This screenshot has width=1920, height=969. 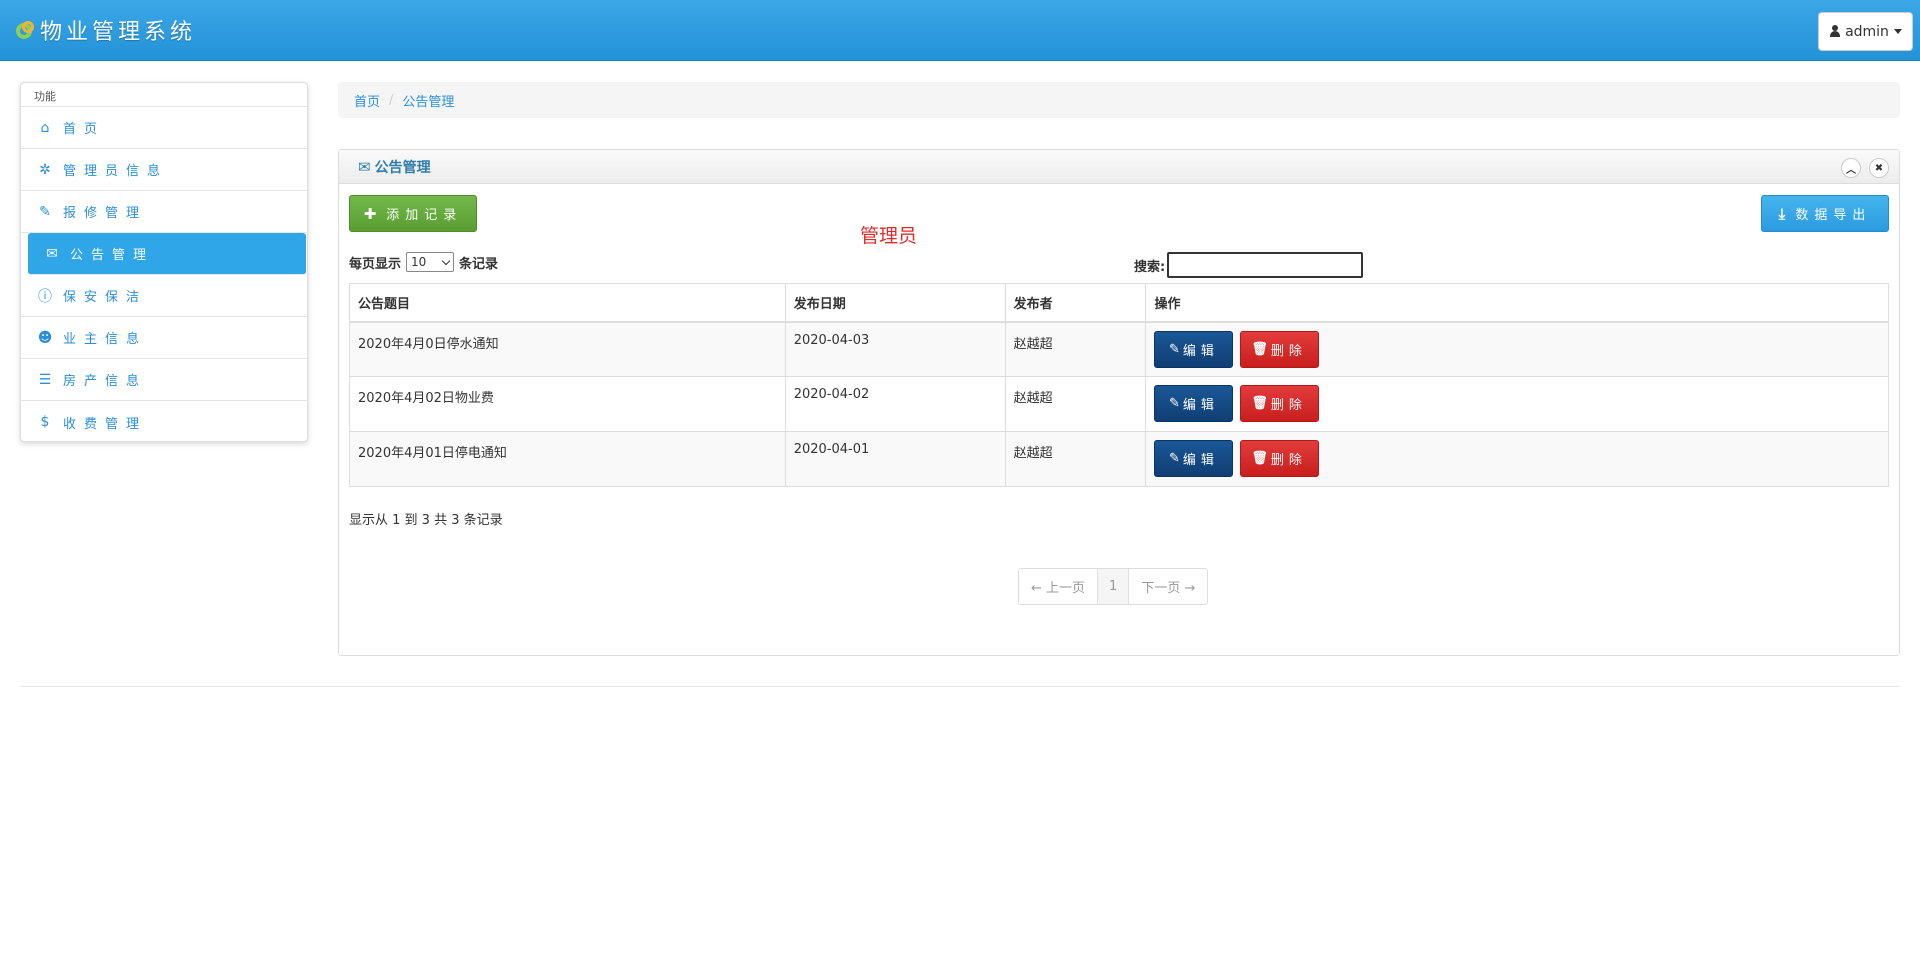 I want to click on page-length-select: 10, so click(x=430, y=262).